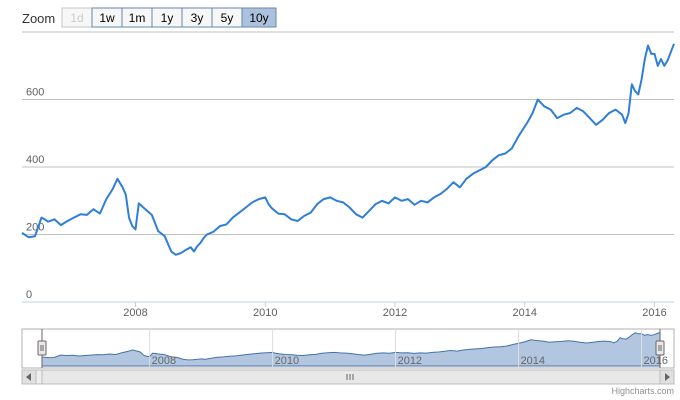 This screenshot has height=400, width=680. Describe the element at coordinates (667, 377) in the screenshot. I see `scrollbar-right-arrow` at that location.